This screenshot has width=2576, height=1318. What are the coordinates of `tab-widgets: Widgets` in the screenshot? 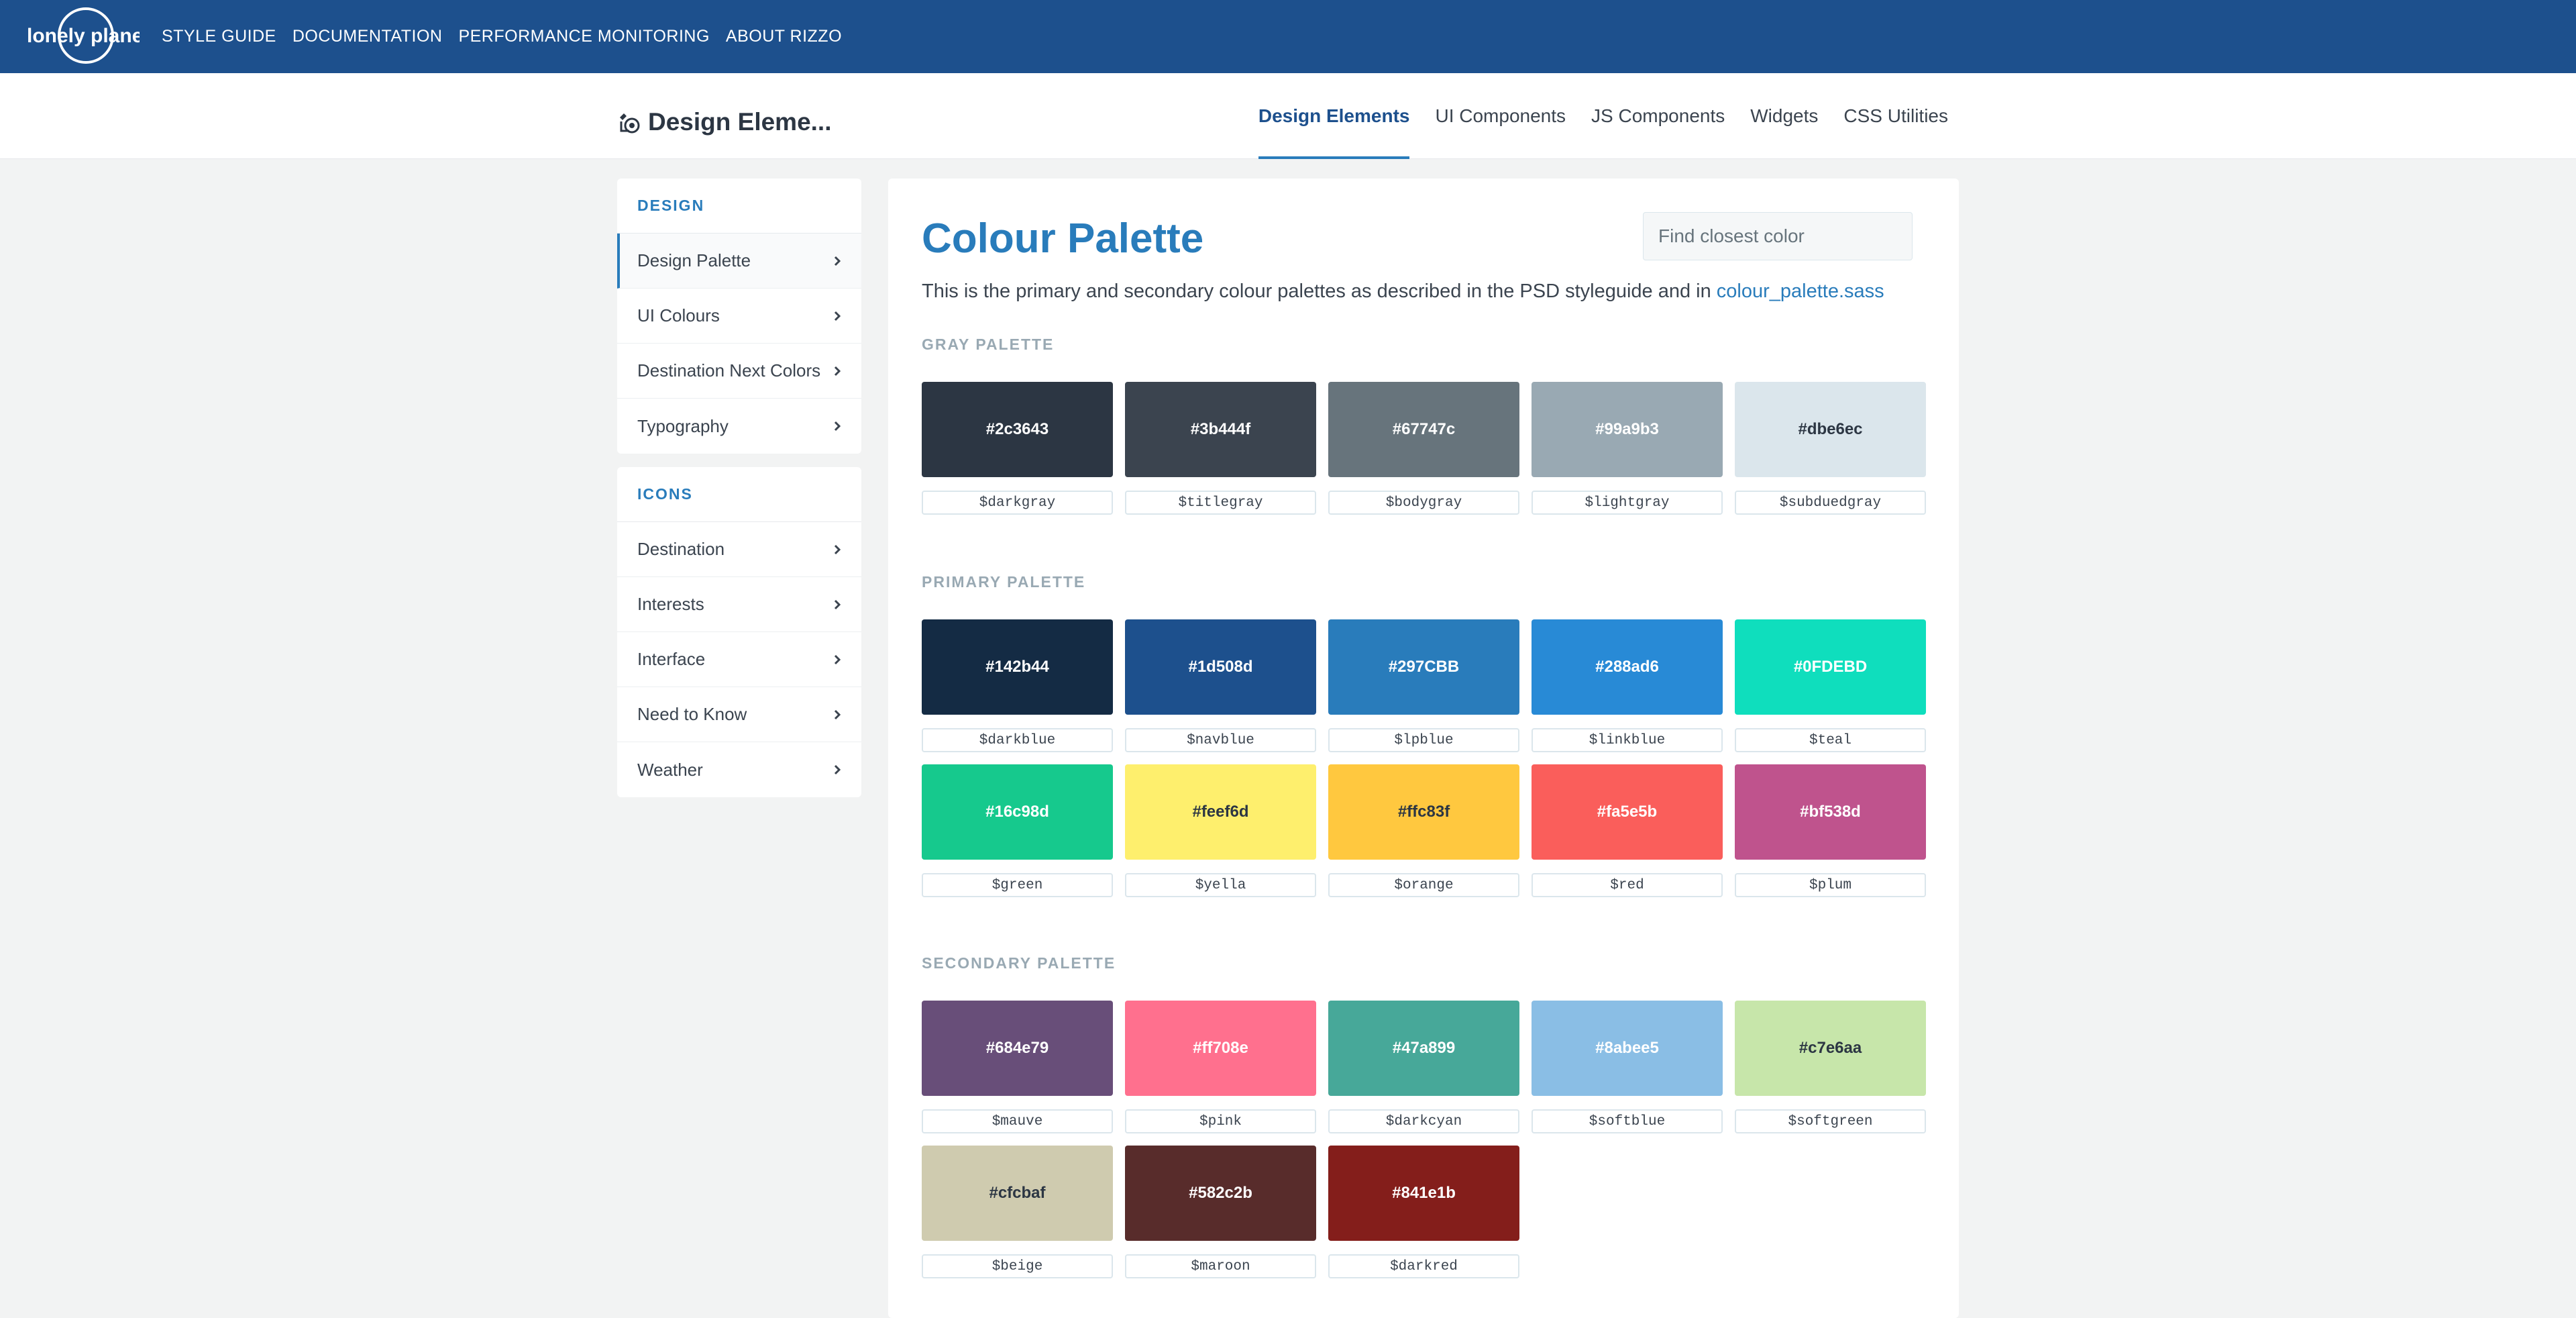 It's located at (1784, 116).